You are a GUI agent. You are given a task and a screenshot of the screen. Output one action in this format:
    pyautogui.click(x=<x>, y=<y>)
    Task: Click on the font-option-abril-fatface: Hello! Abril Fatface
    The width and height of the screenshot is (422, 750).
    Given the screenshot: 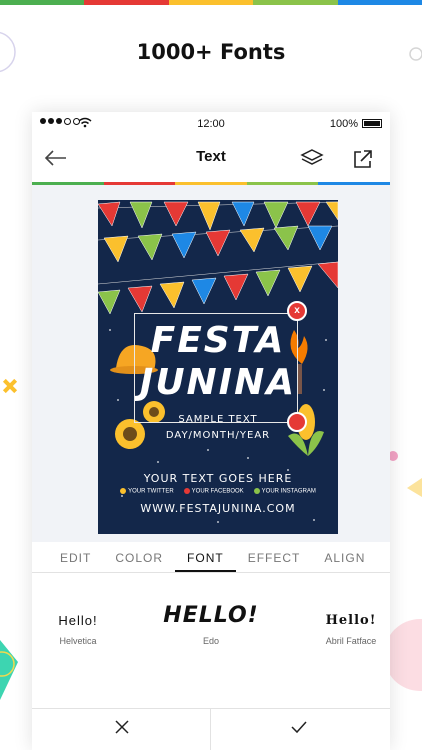 What is the action you would take?
    pyautogui.click(x=351, y=629)
    